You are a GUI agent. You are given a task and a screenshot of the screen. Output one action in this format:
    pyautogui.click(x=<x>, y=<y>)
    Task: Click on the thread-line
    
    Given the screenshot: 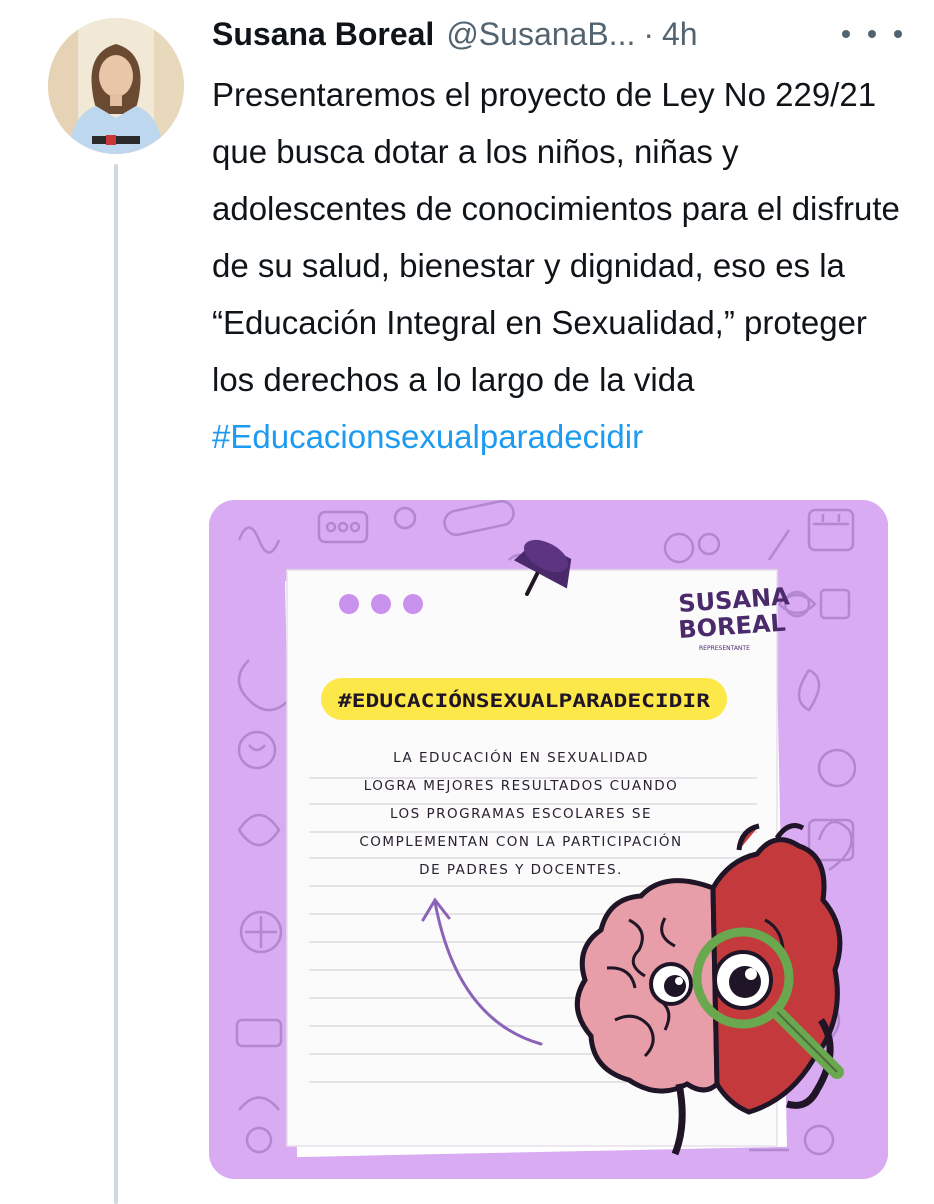 What is the action you would take?
    pyautogui.click(x=116, y=684)
    